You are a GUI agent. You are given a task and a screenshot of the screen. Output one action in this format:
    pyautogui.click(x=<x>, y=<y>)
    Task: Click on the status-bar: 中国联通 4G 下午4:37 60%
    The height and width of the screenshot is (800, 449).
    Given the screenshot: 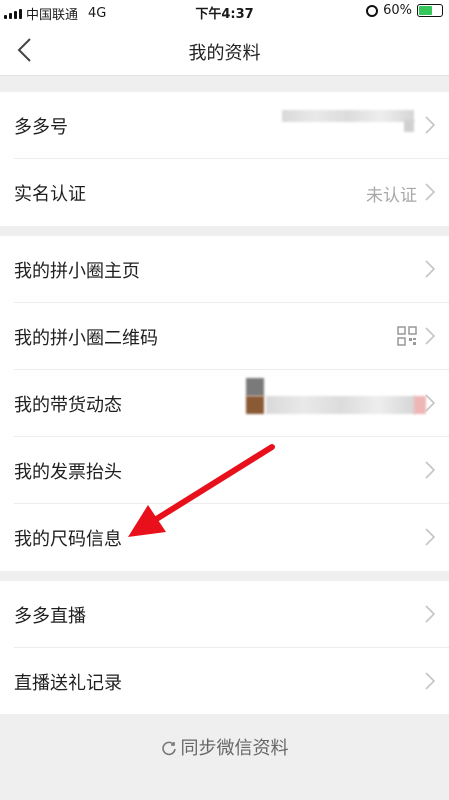 What is the action you would take?
    pyautogui.click(x=224, y=12)
    